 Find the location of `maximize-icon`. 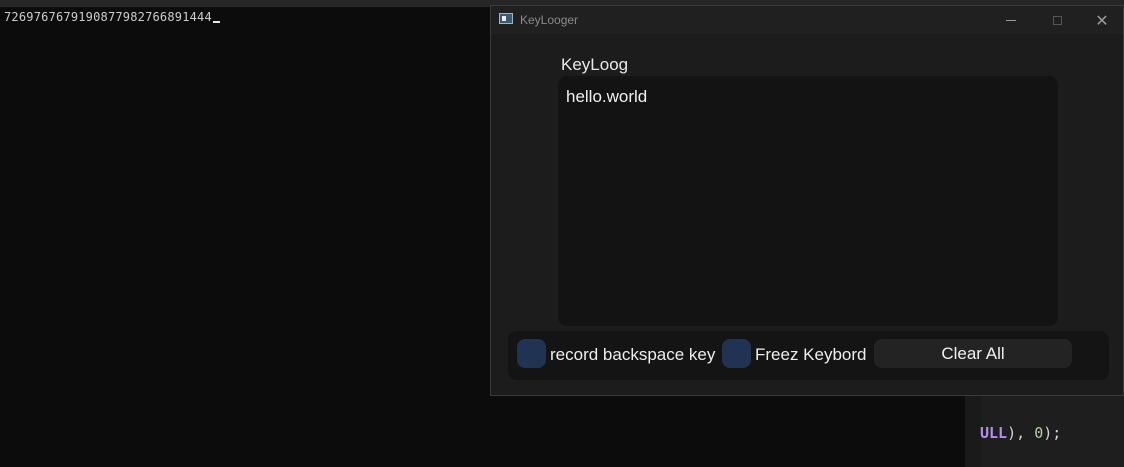

maximize-icon is located at coordinates (1057, 20).